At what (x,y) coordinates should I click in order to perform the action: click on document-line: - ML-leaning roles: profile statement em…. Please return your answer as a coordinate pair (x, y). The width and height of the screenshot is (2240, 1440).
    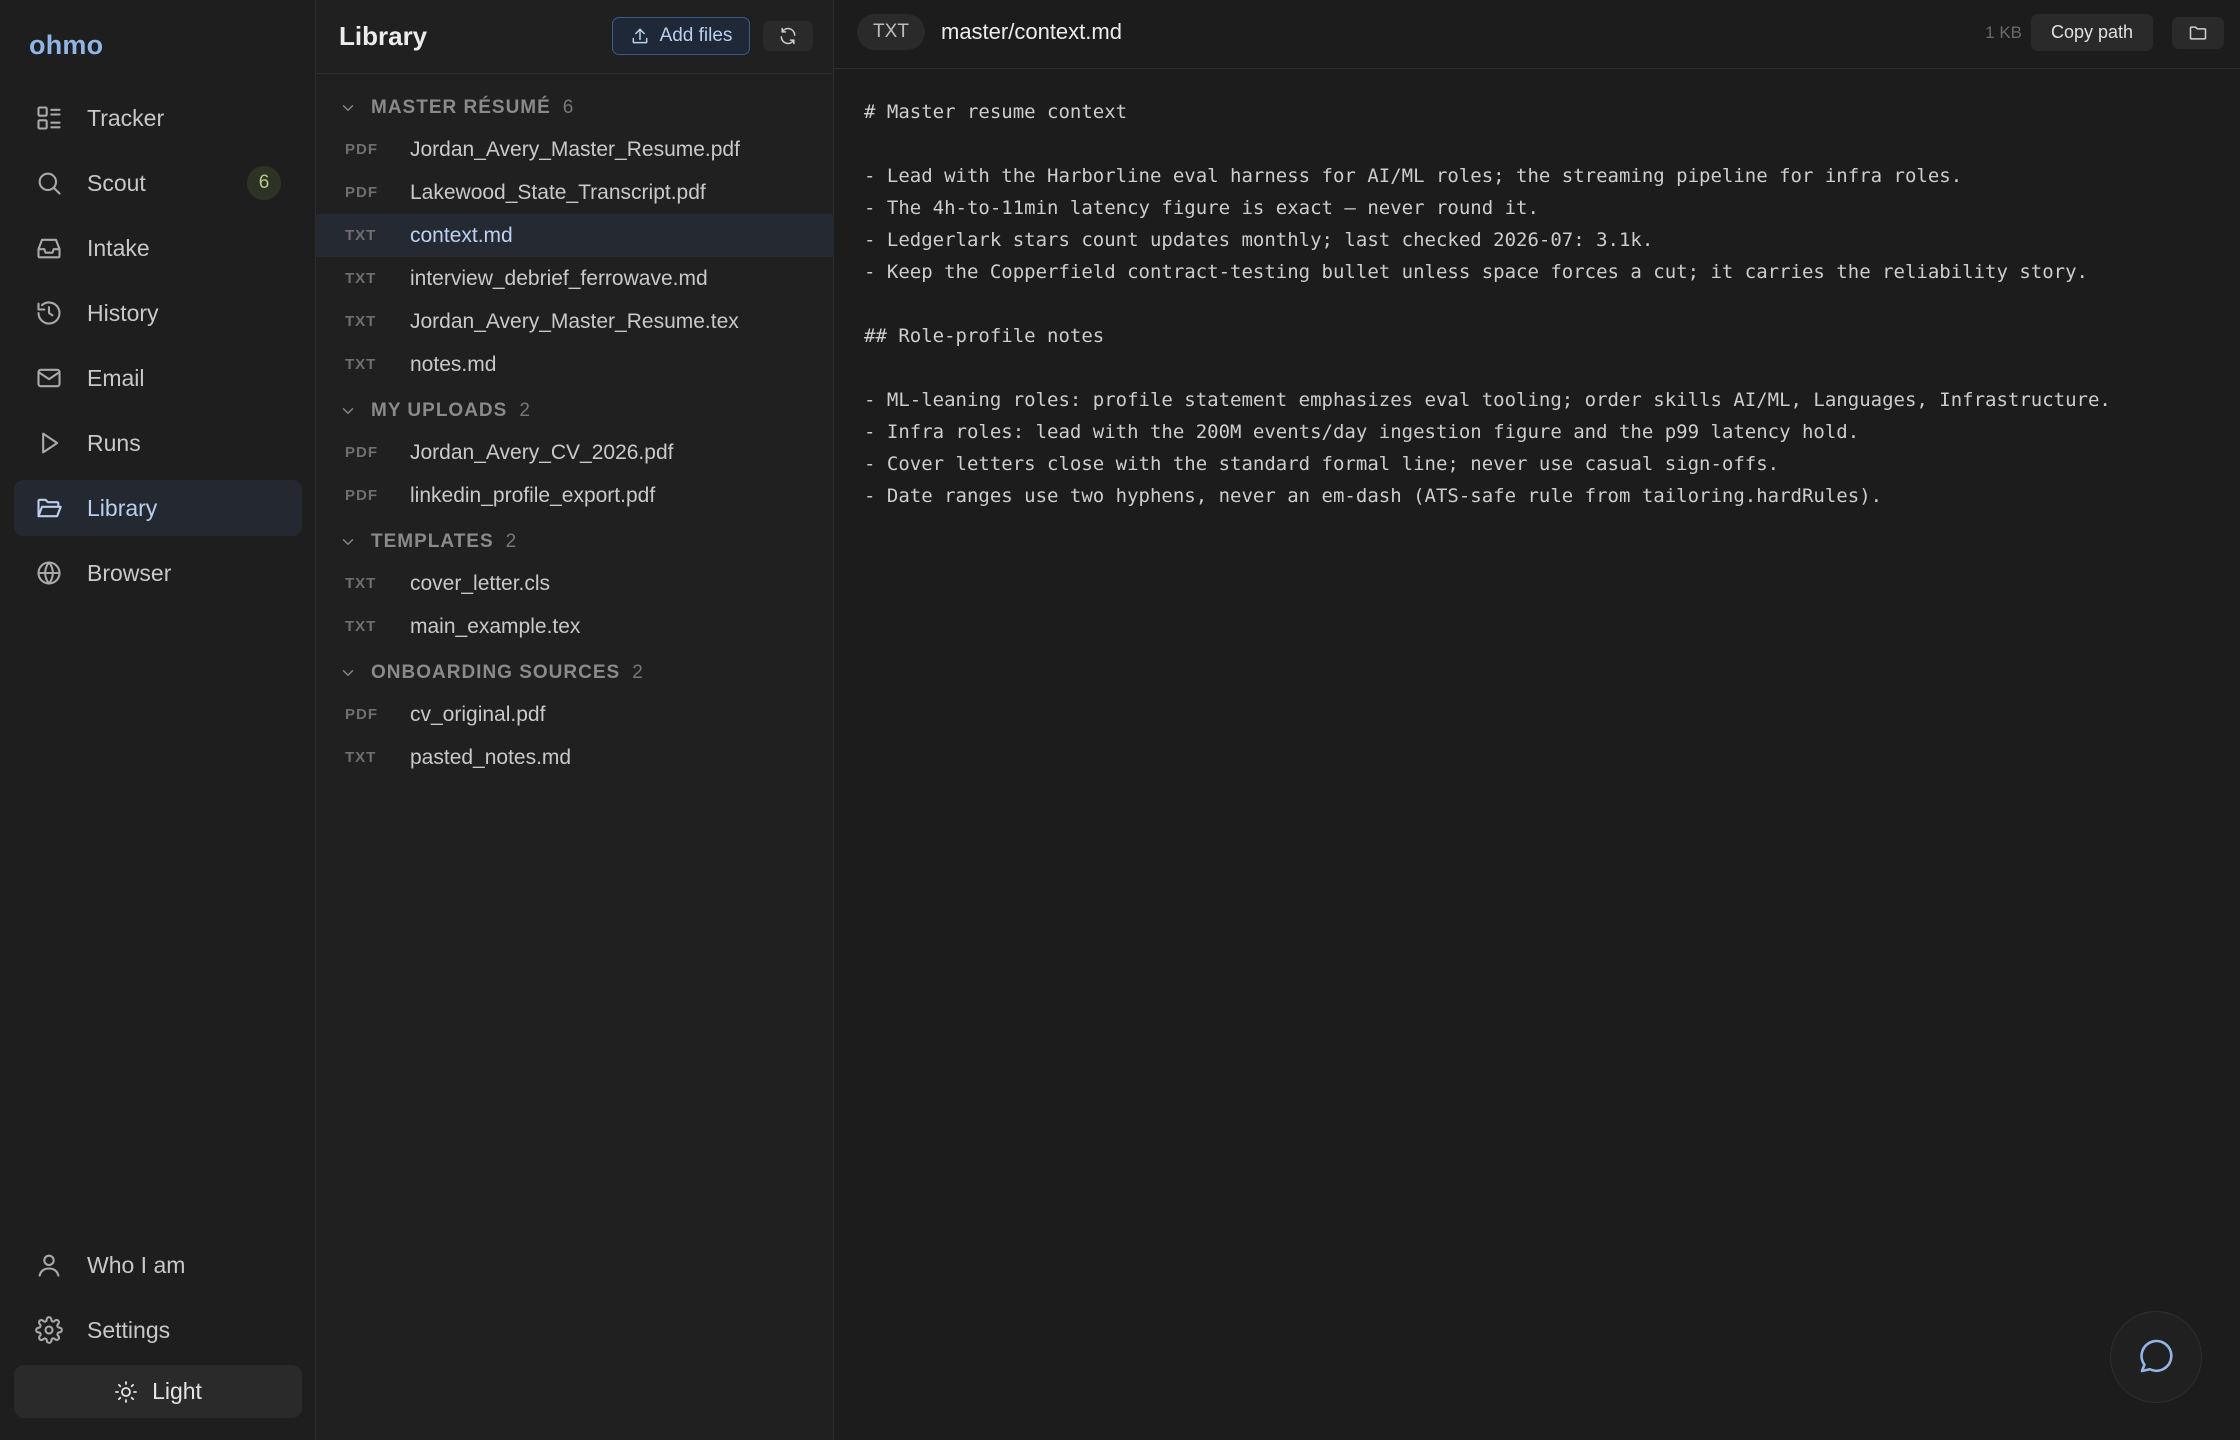
    Looking at the image, I should click on (1487, 400).